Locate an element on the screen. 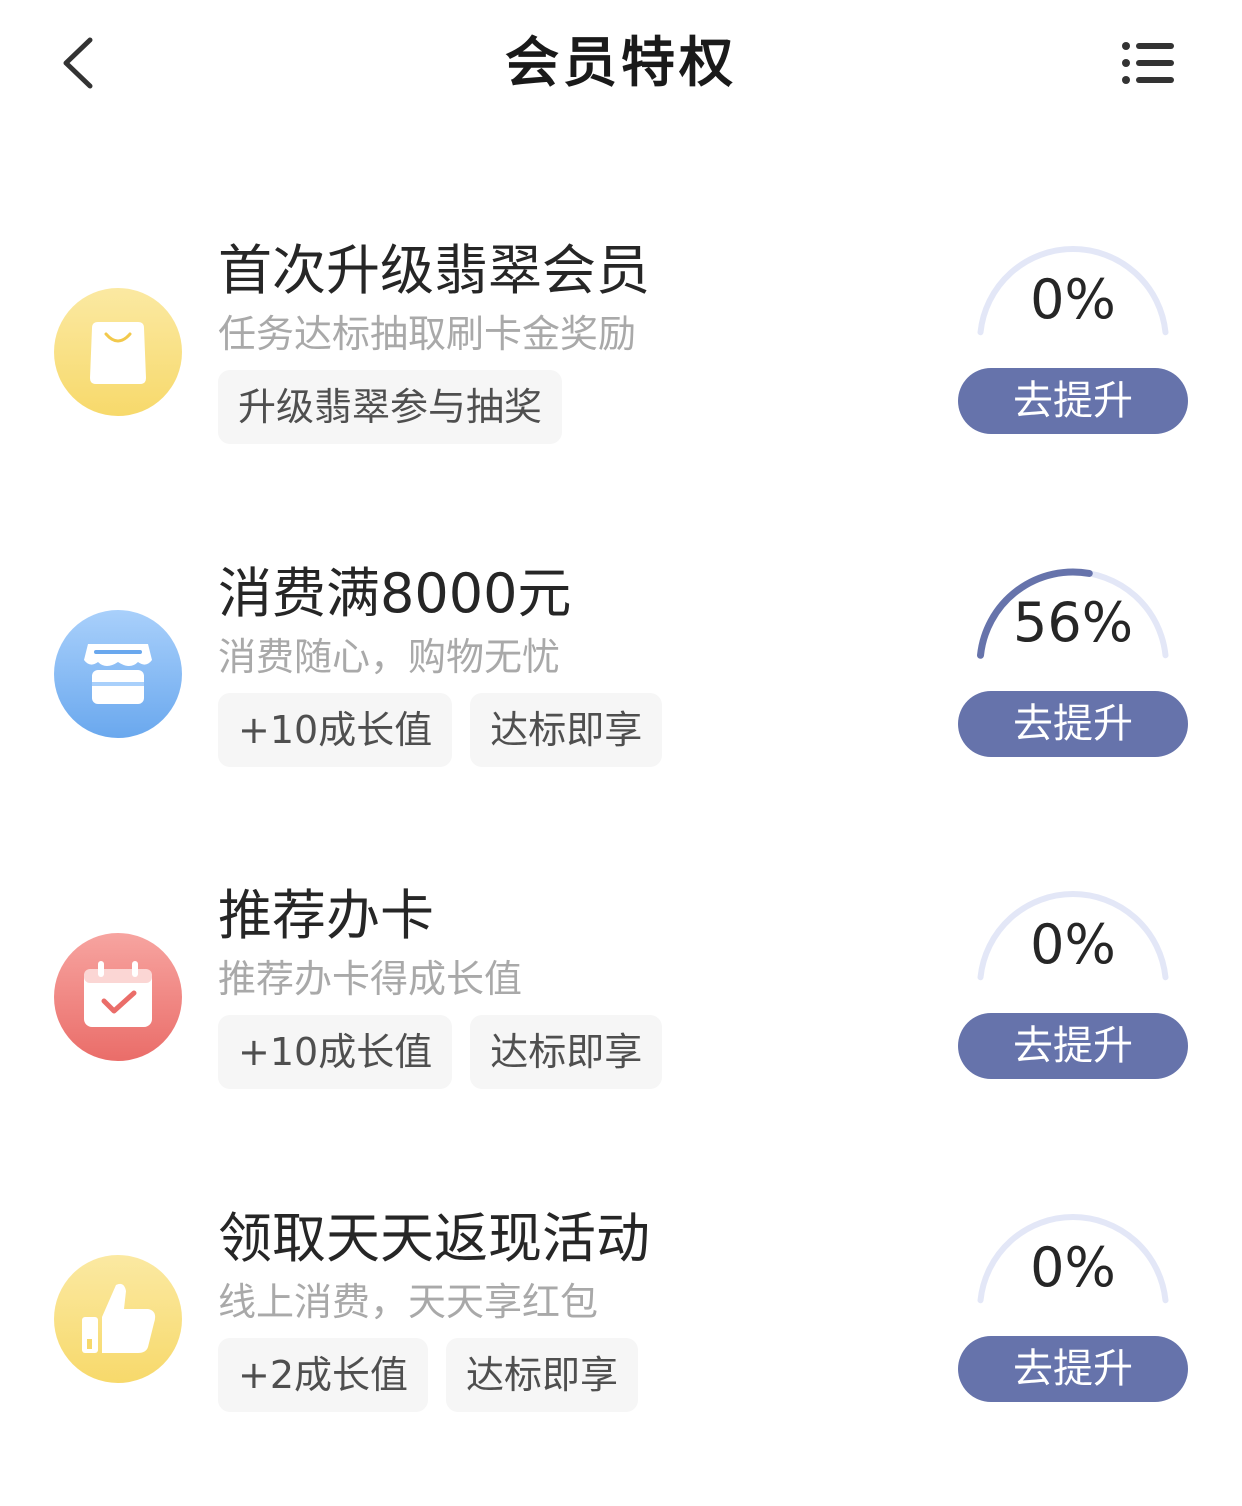  tag: 升级翡翠参与抽奖 is located at coordinates (390, 407).